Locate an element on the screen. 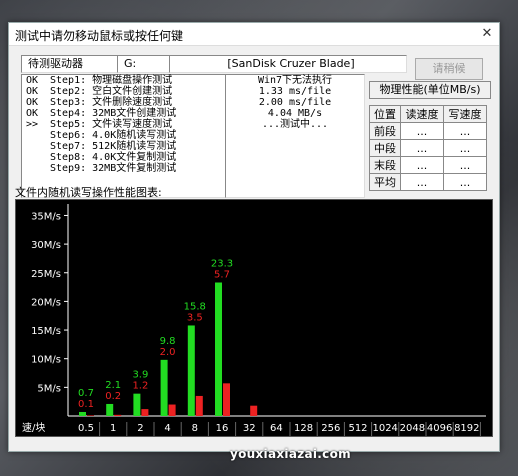 Image resolution: width=518 pixels, height=476 pixels. x-tick-label: 2048 is located at coordinates (412, 428).